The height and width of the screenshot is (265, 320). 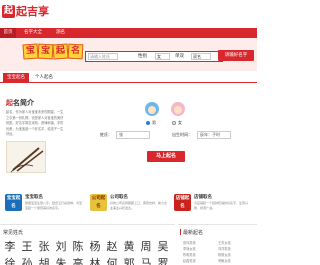 What do you see at coordinates (163, 260) in the screenshot?
I see `surname-link: 罗` at bounding box center [163, 260].